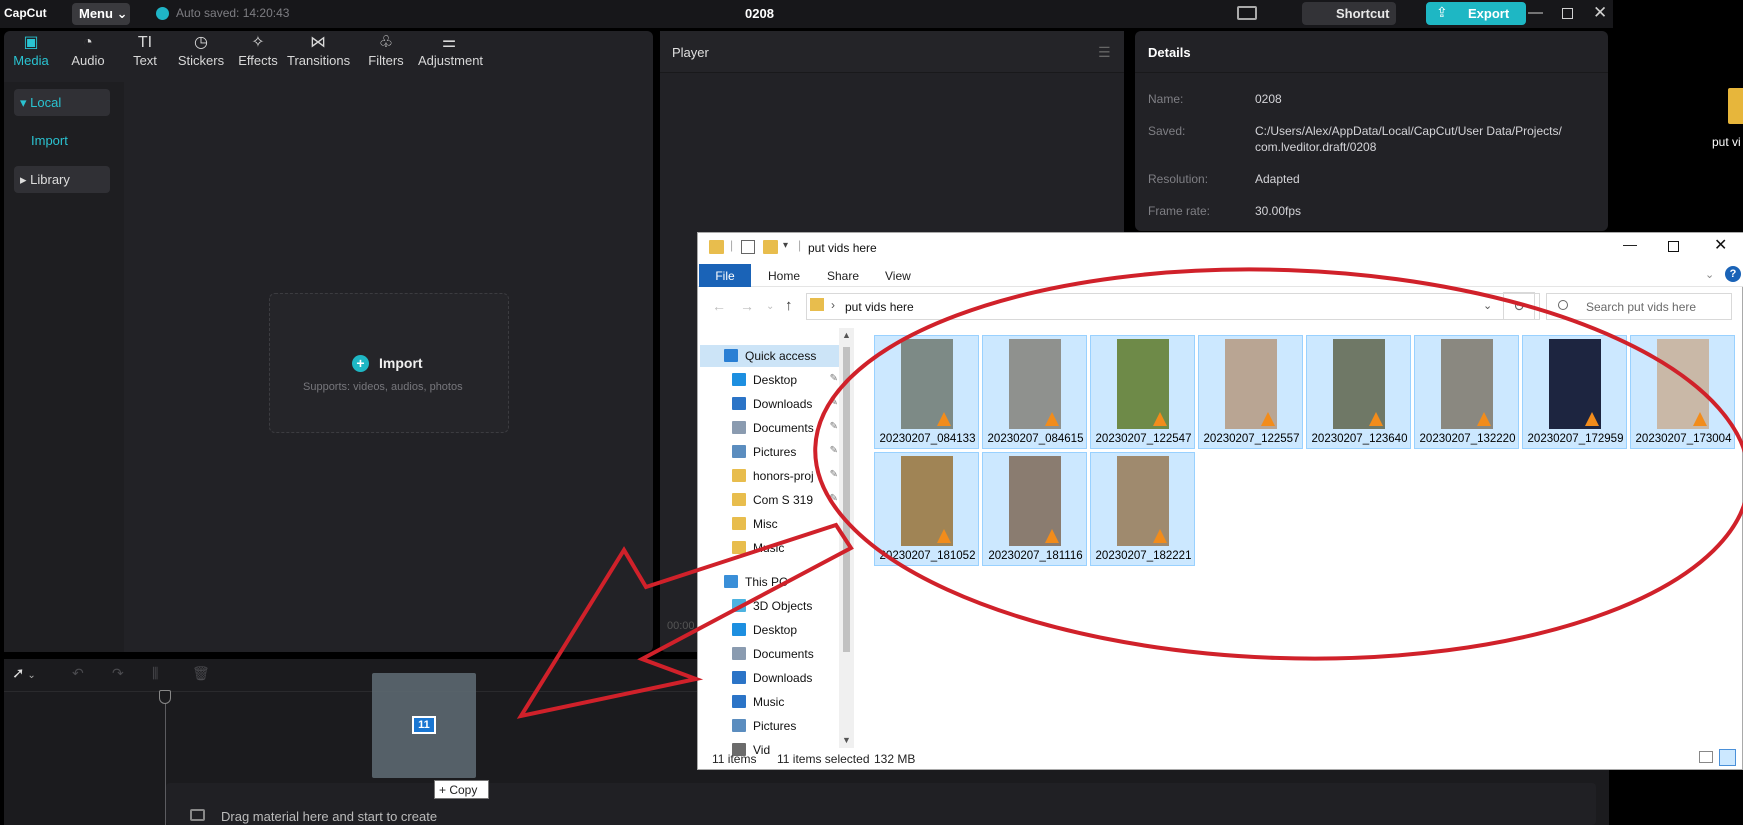 Image resolution: width=1743 pixels, height=825 pixels. I want to click on file-tile: 20230207_182221, so click(1142, 509).